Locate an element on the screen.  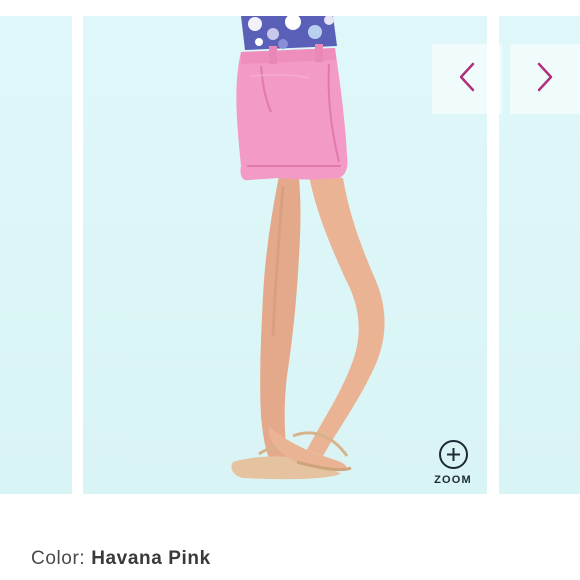
color-value: Havana Pink is located at coordinates (151, 558).